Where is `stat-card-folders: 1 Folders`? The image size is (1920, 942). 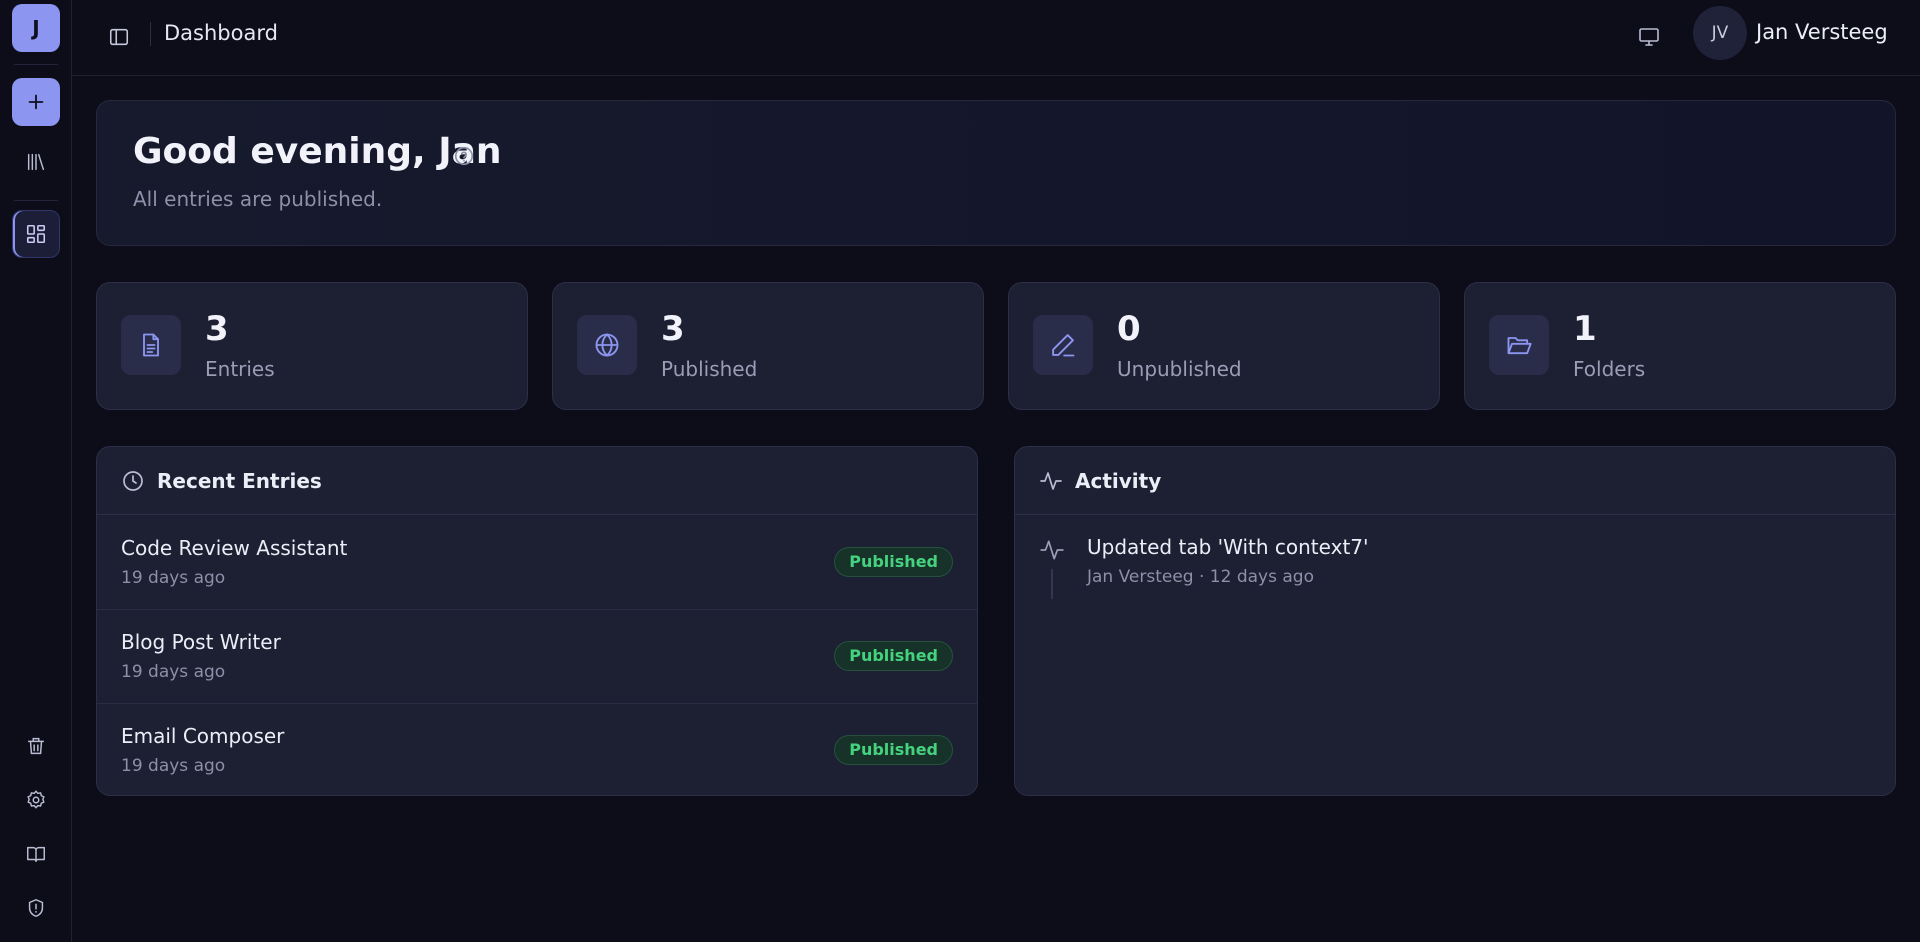 stat-card-folders: 1 Folders is located at coordinates (1680, 346).